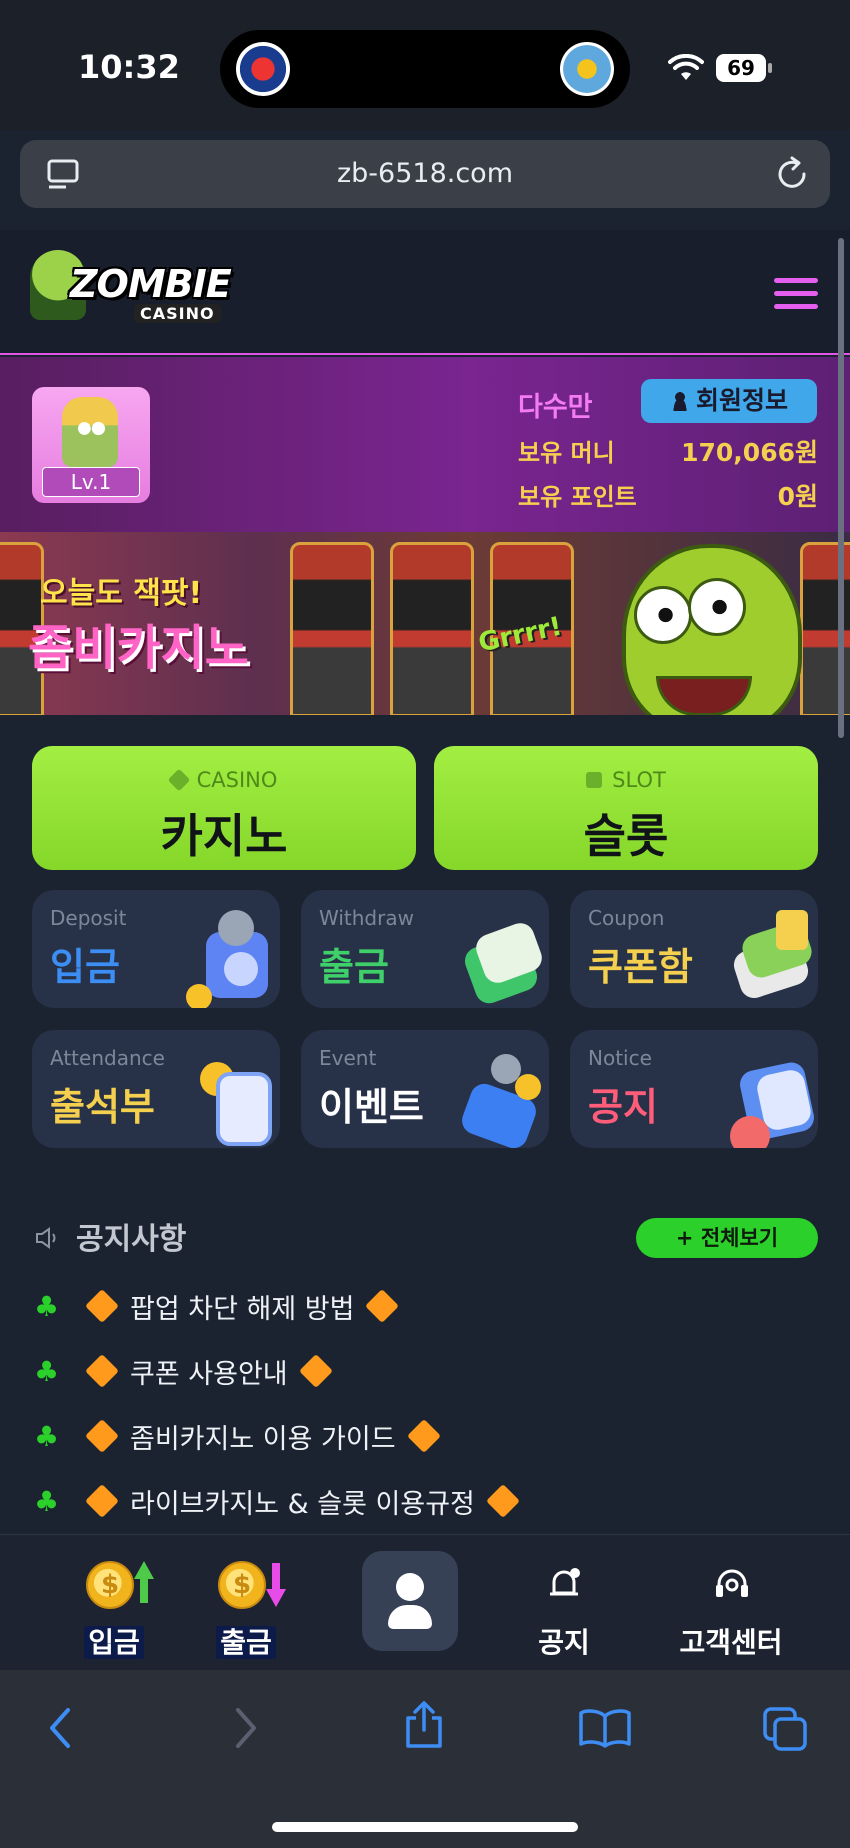 This screenshot has height=1848, width=850. Describe the element at coordinates (114, 1610) in the screenshot. I see `tab-deposit: $ 입금` at that location.